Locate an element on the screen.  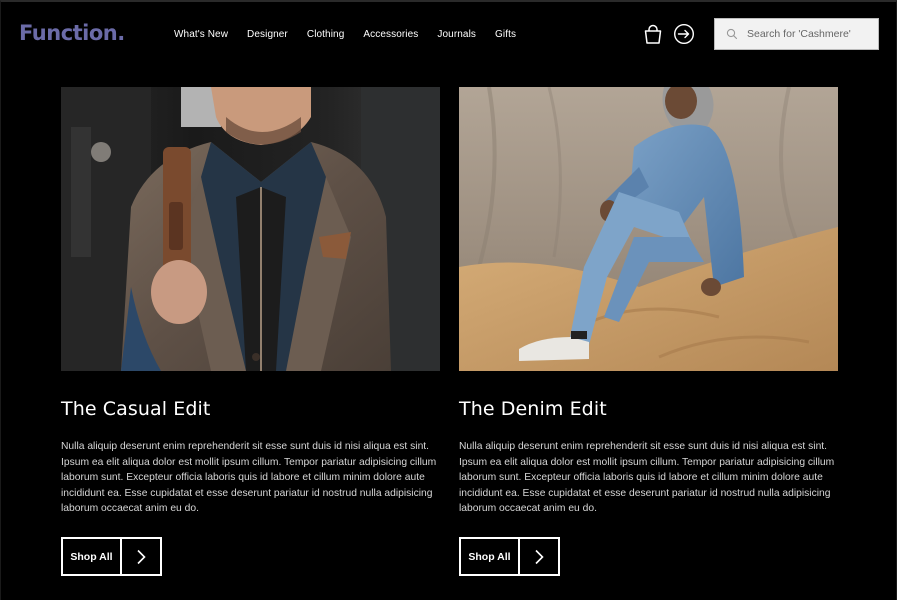
nav-item-accessories: Accessories is located at coordinates (390, 34).